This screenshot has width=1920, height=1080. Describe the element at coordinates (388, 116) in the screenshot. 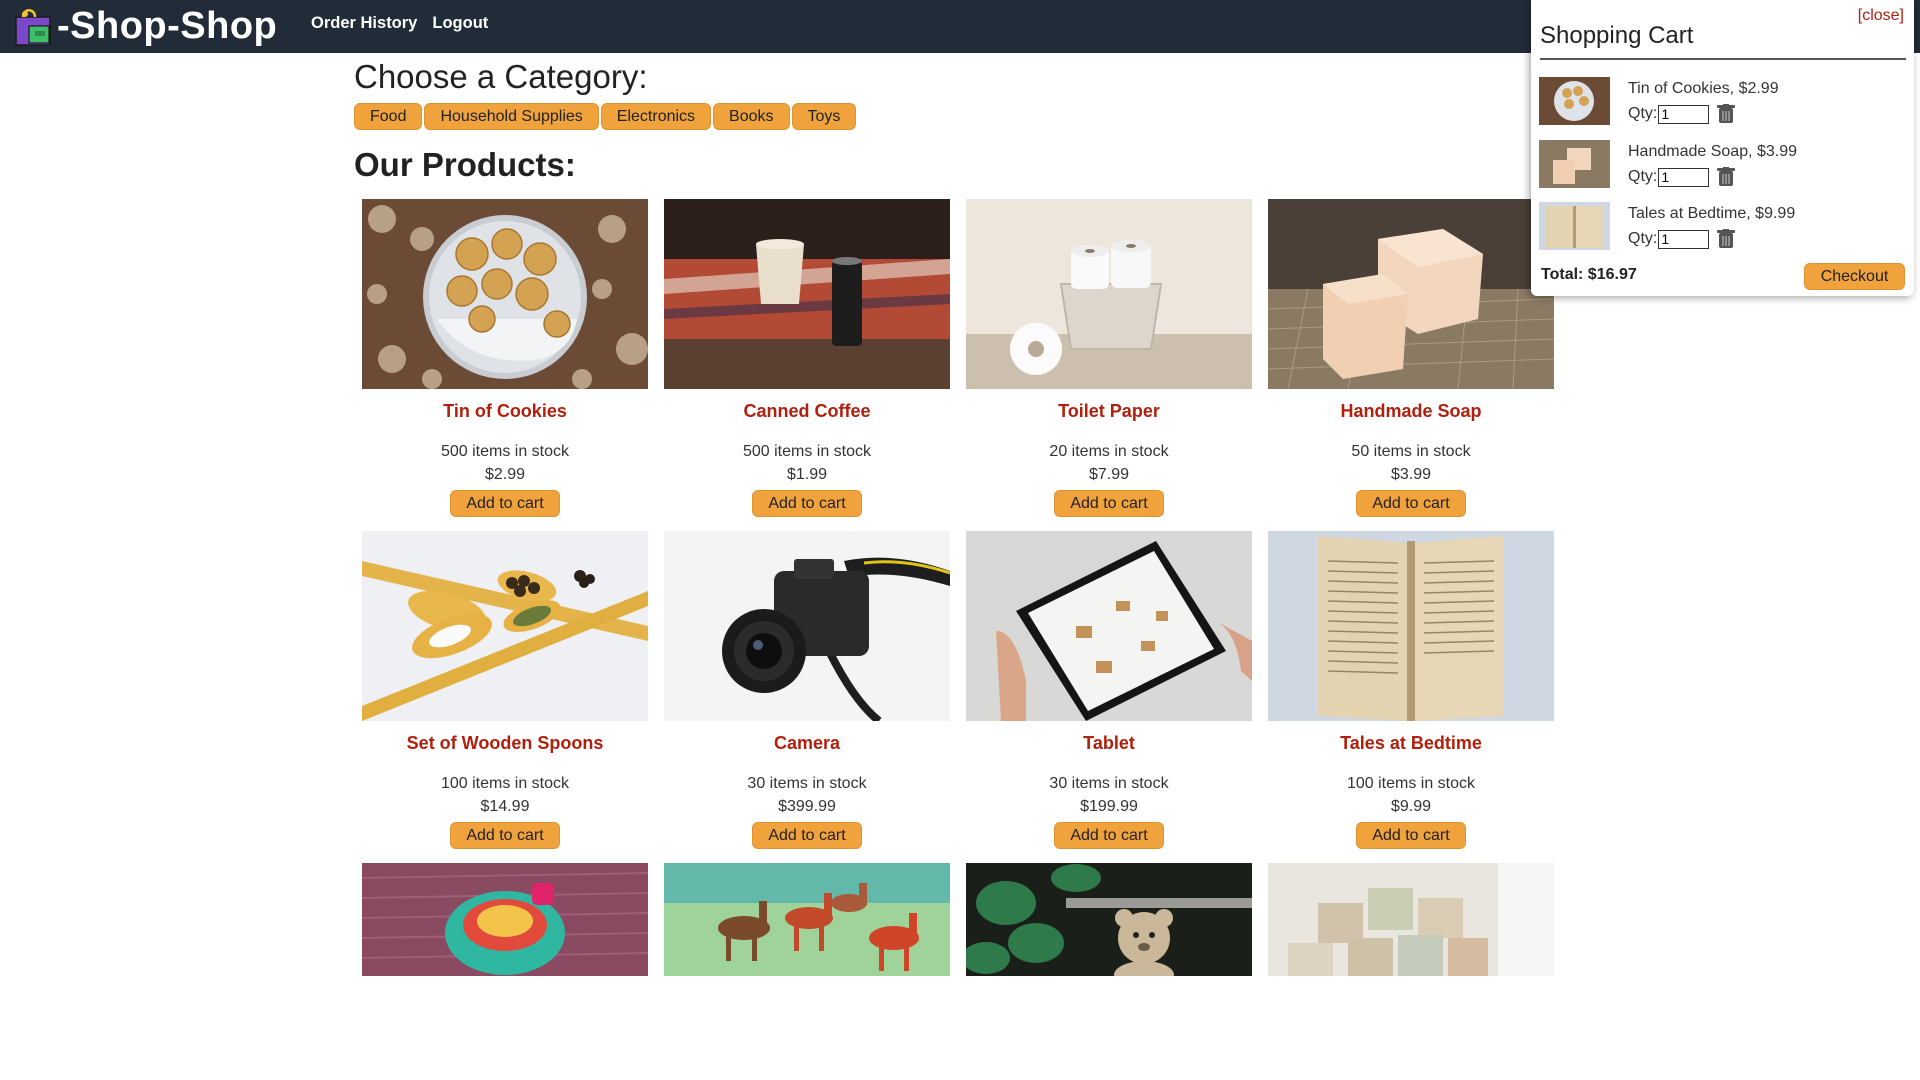

I see `category-button-food: Food` at that location.